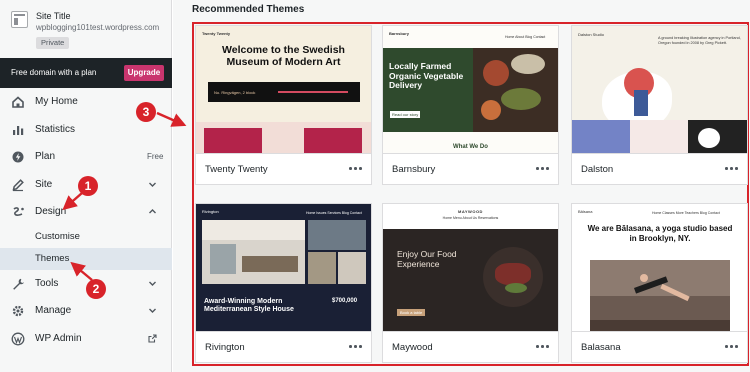 Image resolution: width=750 pixels, height=372 pixels. I want to click on preview-price: $700,000, so click(345, 301).